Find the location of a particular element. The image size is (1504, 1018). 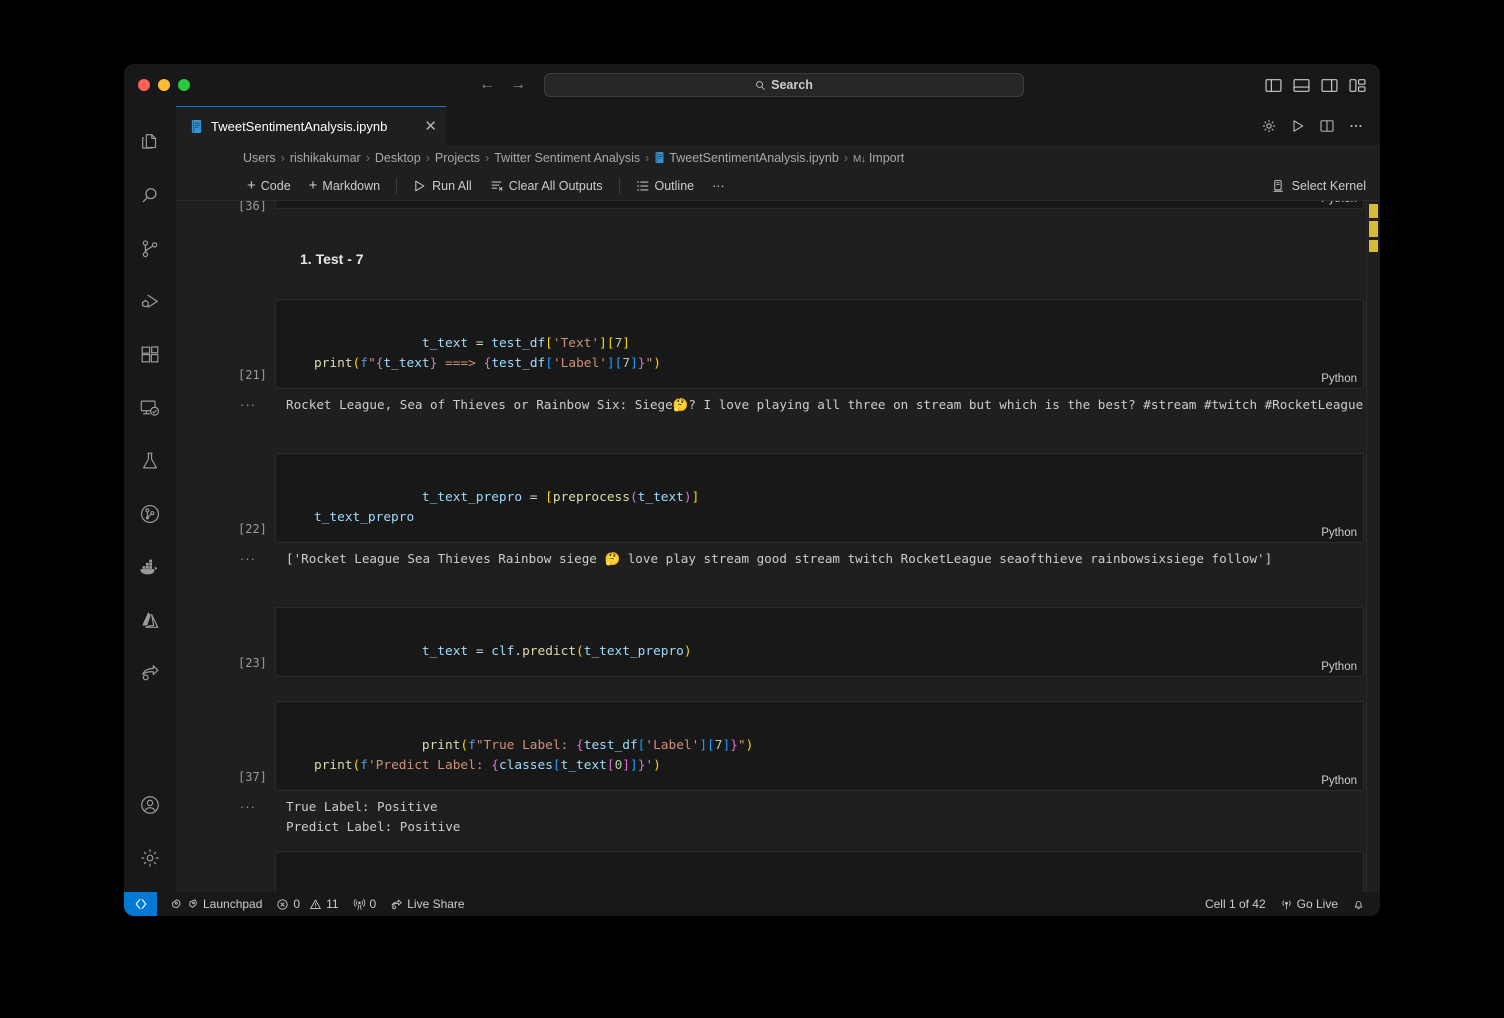

problems-status-item: 0 11 is located at coordinates (307, 904).